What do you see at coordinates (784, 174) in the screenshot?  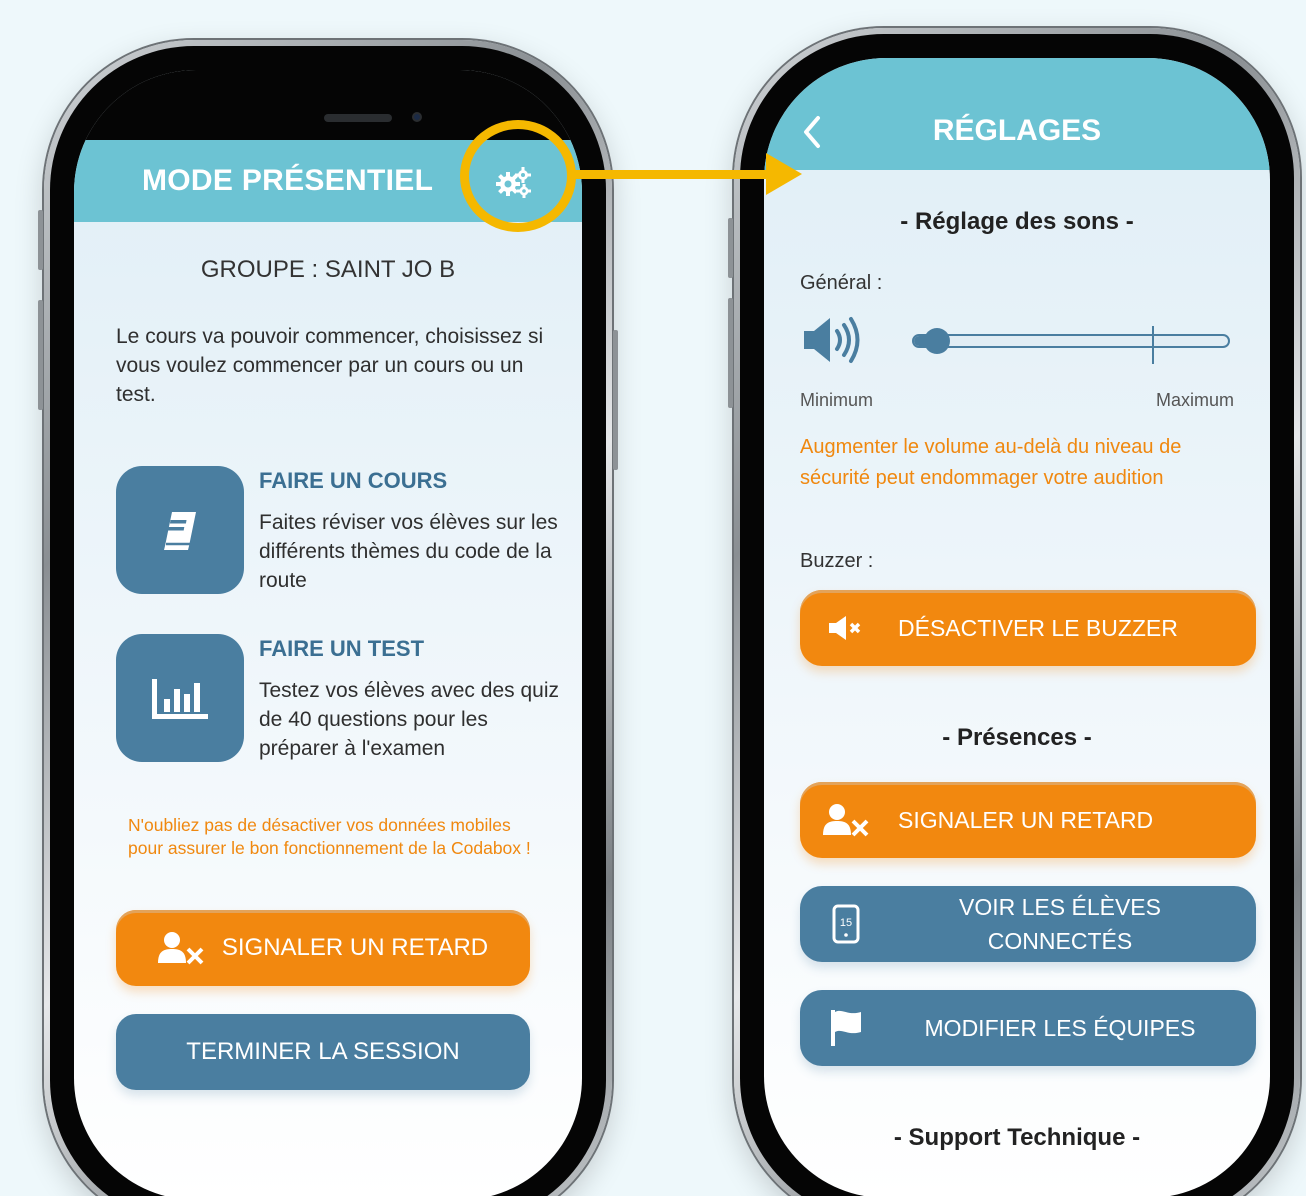 I see `annotation-arrow-head` at bounding box center [784, 174].